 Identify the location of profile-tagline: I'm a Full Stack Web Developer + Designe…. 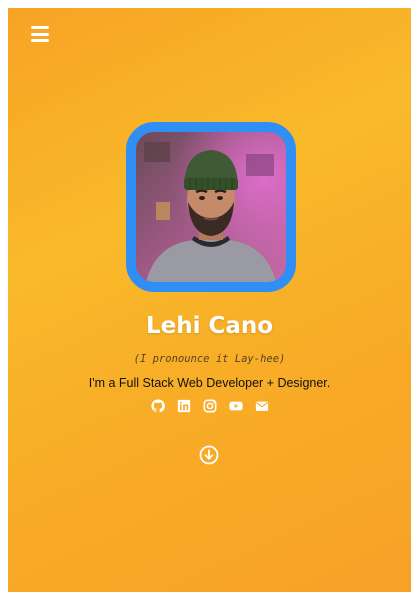
(209, 383).